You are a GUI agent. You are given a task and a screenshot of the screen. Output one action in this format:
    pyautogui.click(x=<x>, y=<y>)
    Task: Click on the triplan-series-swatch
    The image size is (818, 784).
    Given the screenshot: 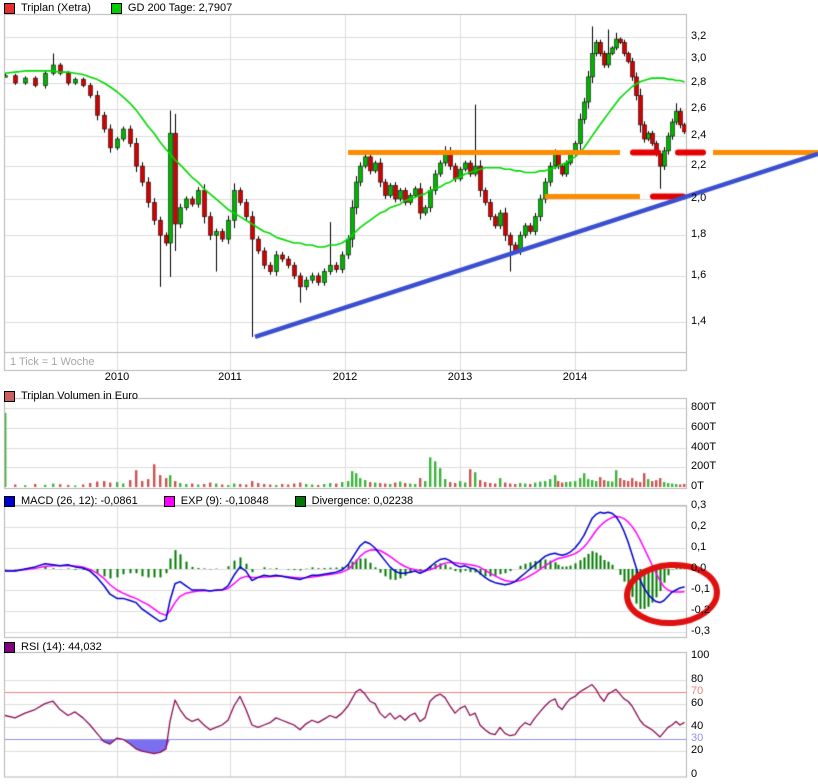 What is the action you would take?
    pyautogui.click(x=9, y=8)
    